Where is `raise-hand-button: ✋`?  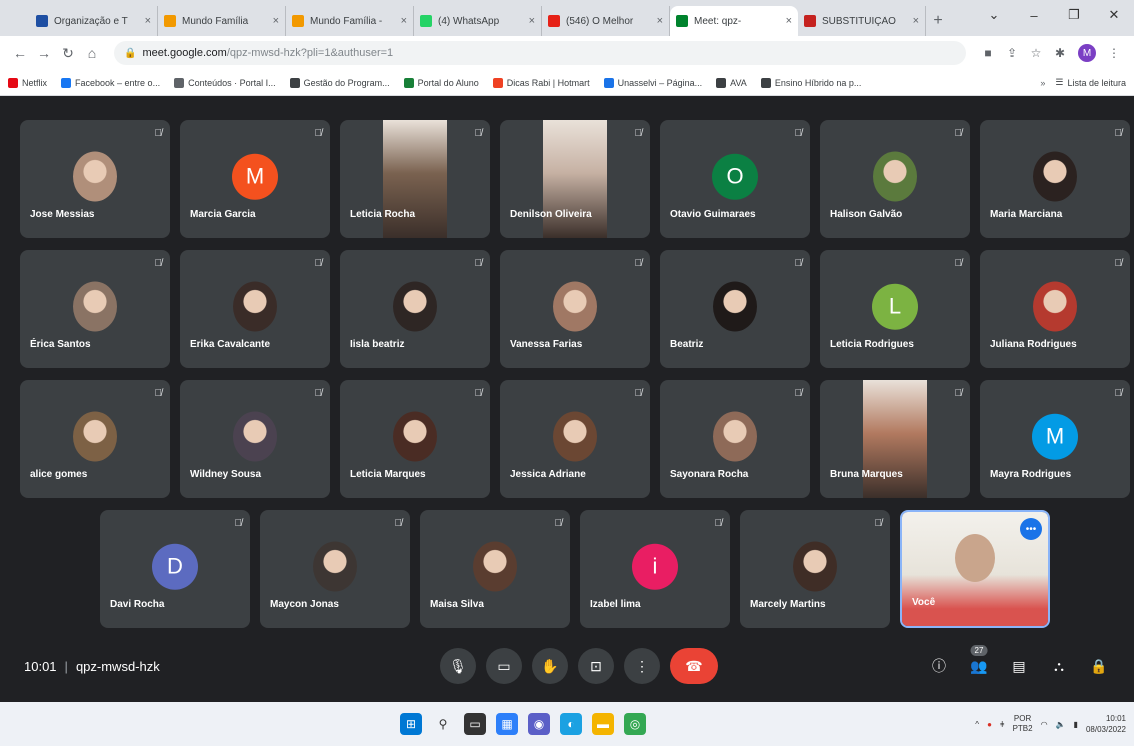
raise-hand-button: ✋ is located at coordinates (550, 666).